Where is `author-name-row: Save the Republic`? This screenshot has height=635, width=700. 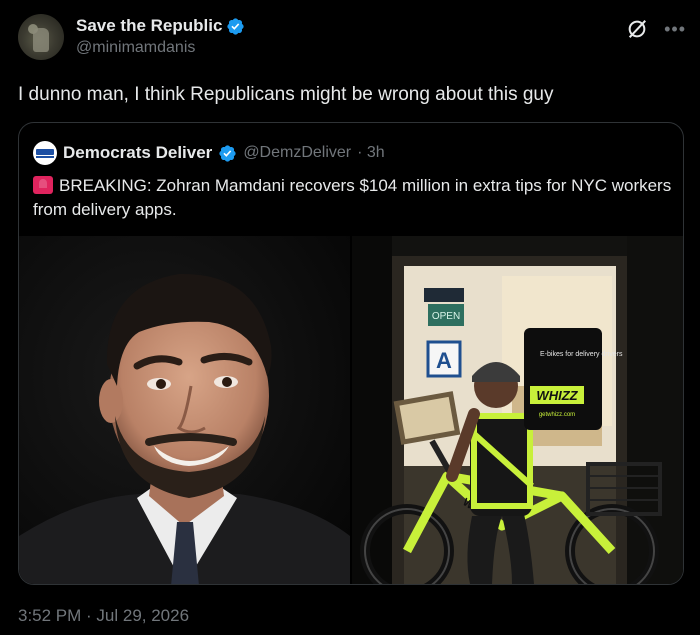
author-name-row: Save the Republic is located at coordinates (160, 26).